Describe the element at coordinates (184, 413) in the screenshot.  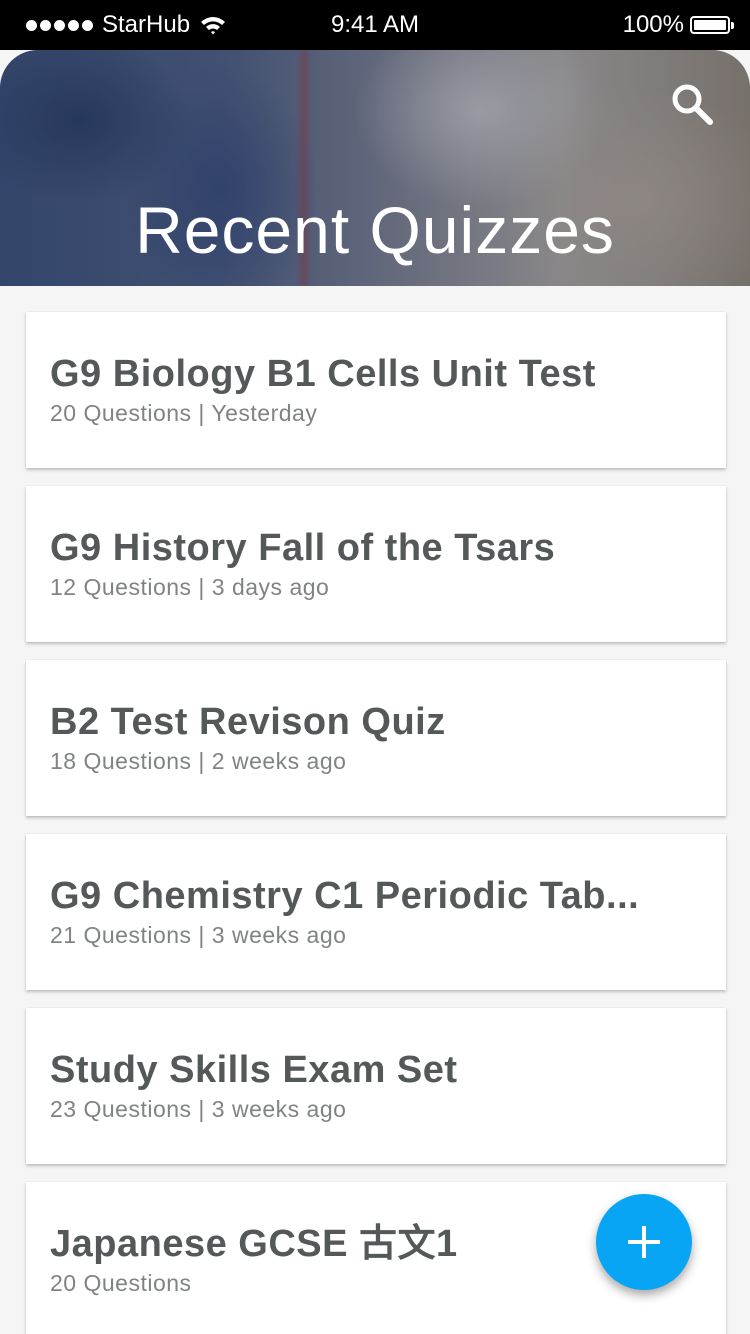
I see `quiz-meta: 20 Questions | Yesterday` at that location.